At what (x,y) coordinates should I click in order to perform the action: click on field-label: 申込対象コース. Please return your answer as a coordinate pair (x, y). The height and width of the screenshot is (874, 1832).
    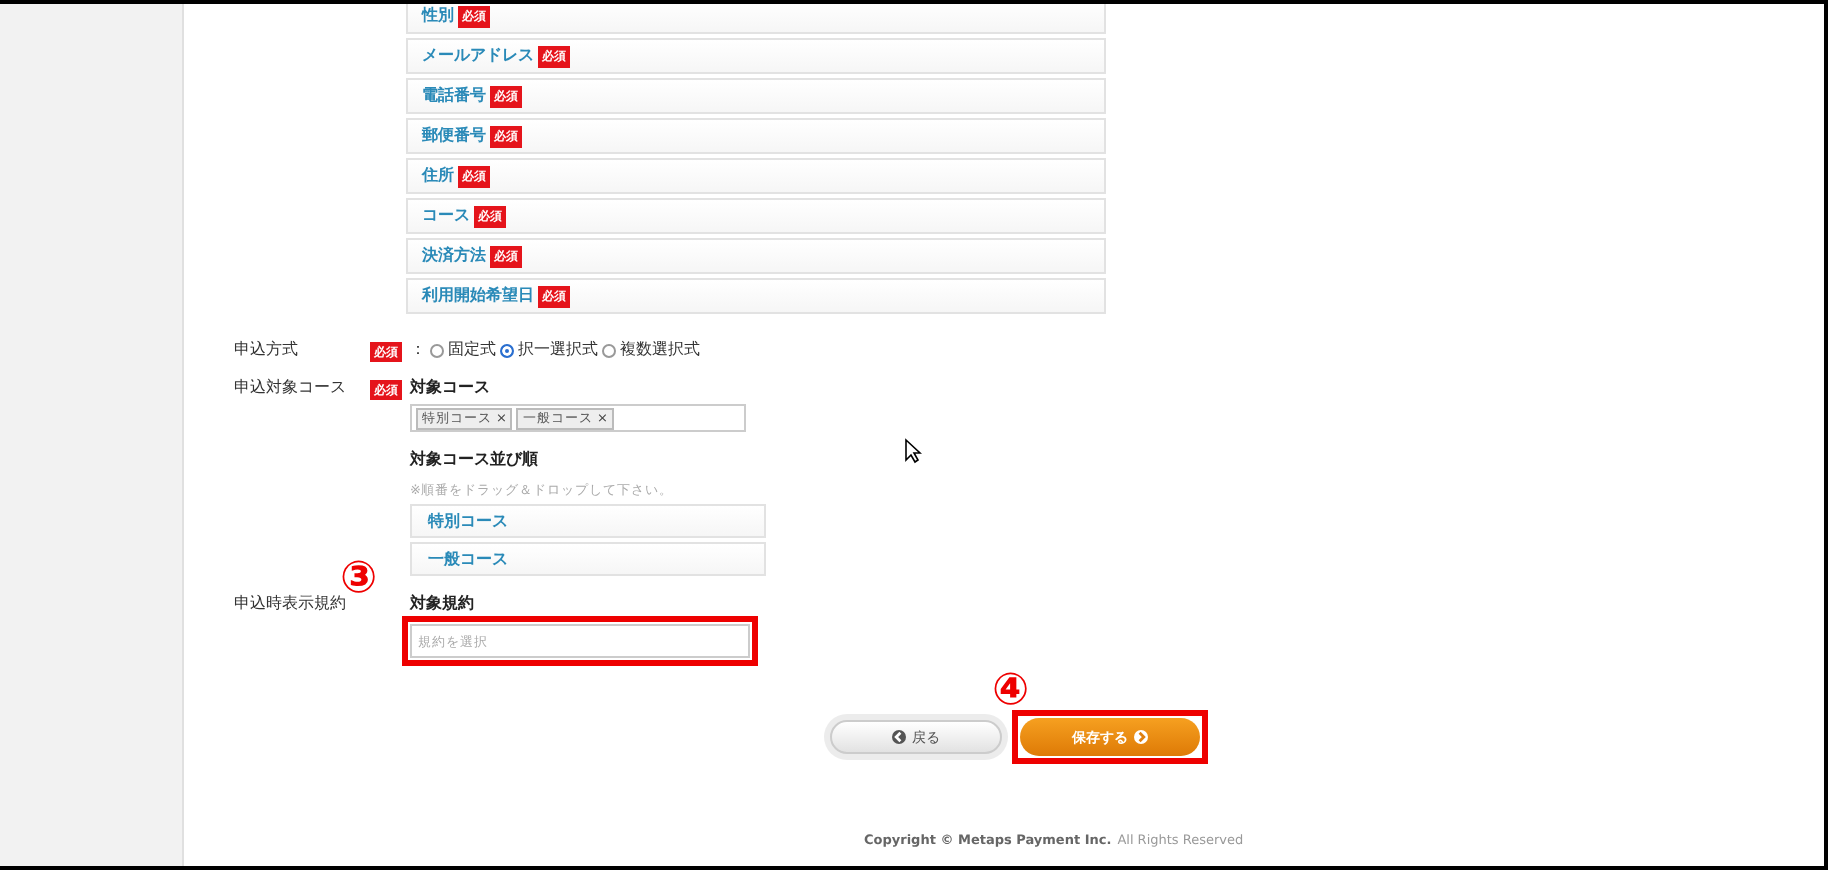
    Looking at the image, I should click on (290, 388).